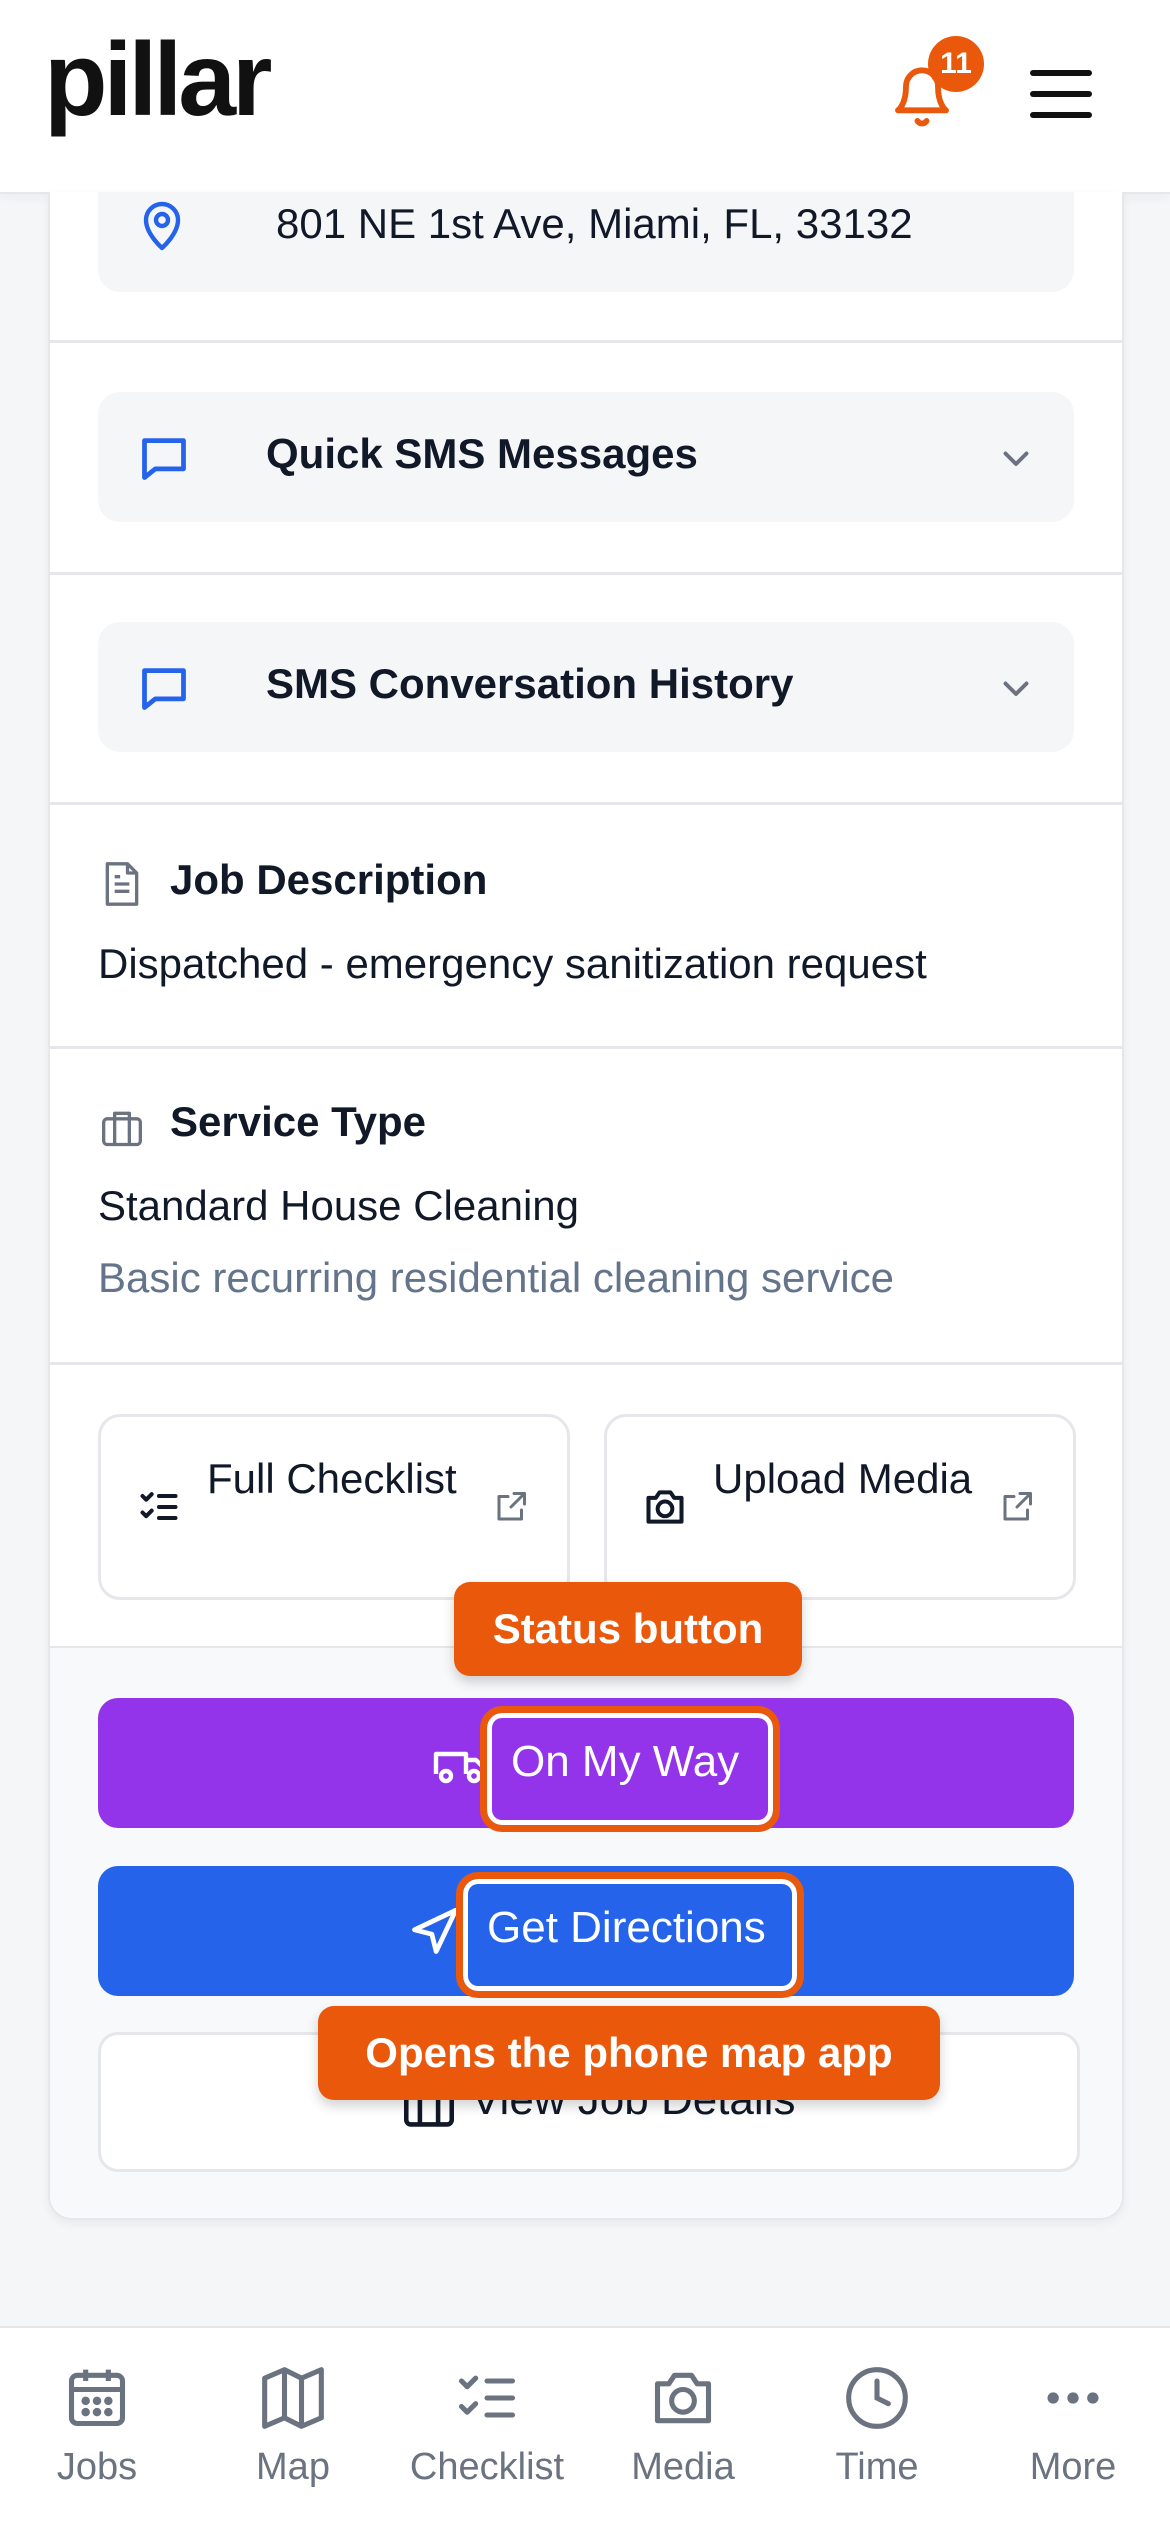 This screenshot has height=2534, width=1170. What do you see at coordinates (293, 2467) in the screenshot?
I see `nav-label-map: Map` at bounding box center [293, 2467].